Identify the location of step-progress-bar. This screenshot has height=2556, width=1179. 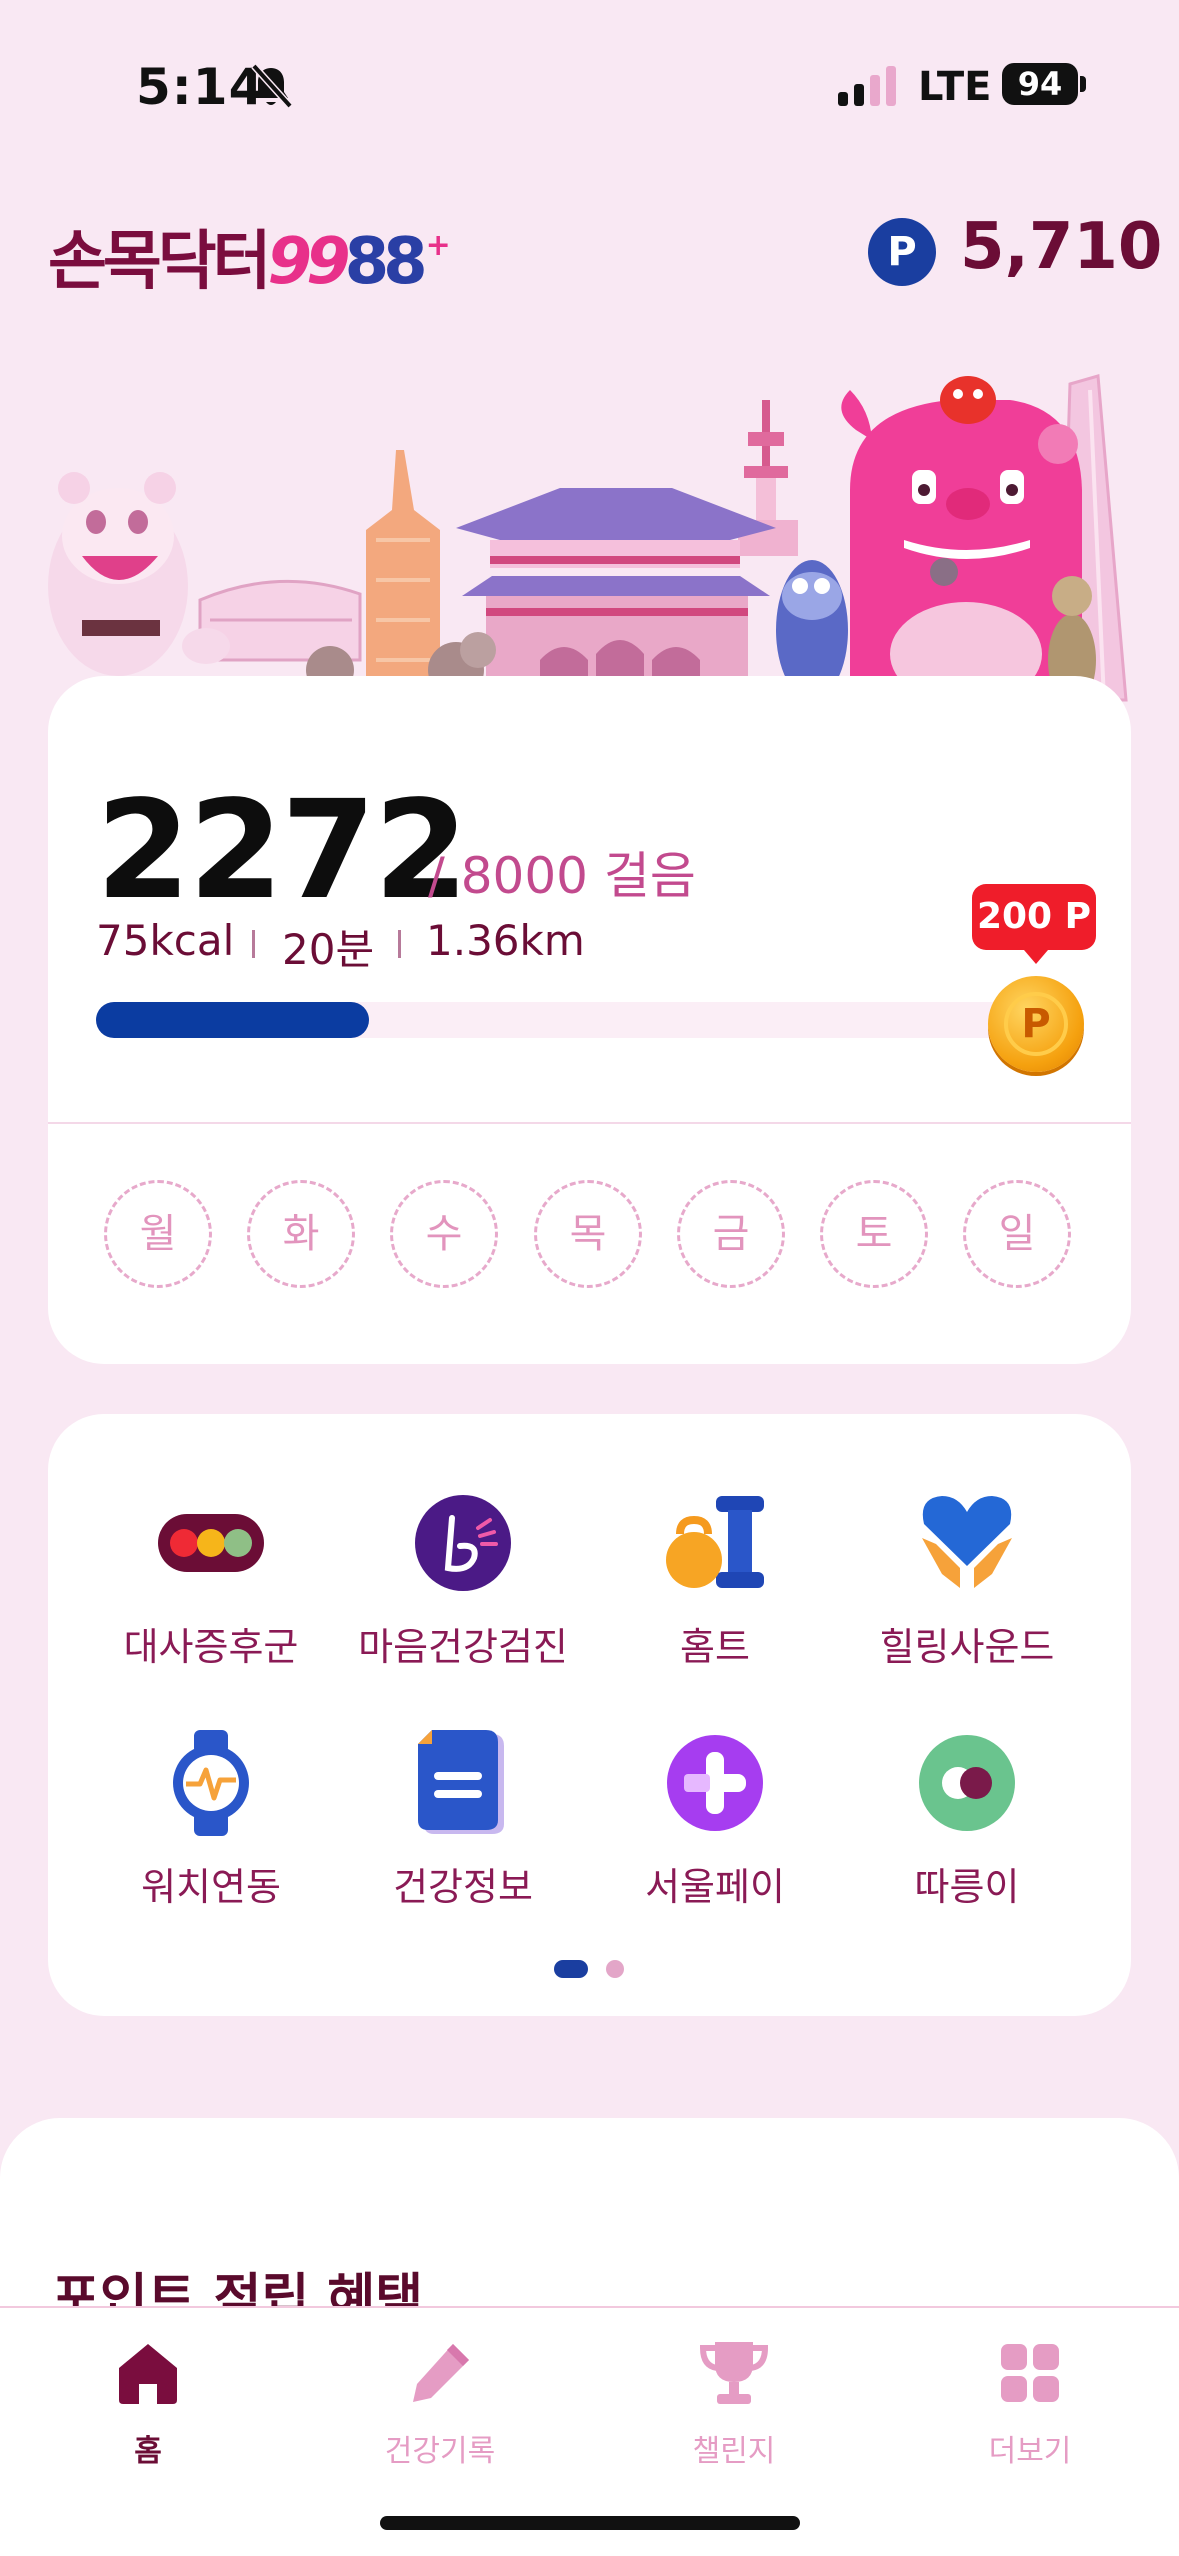
(576, 1020).